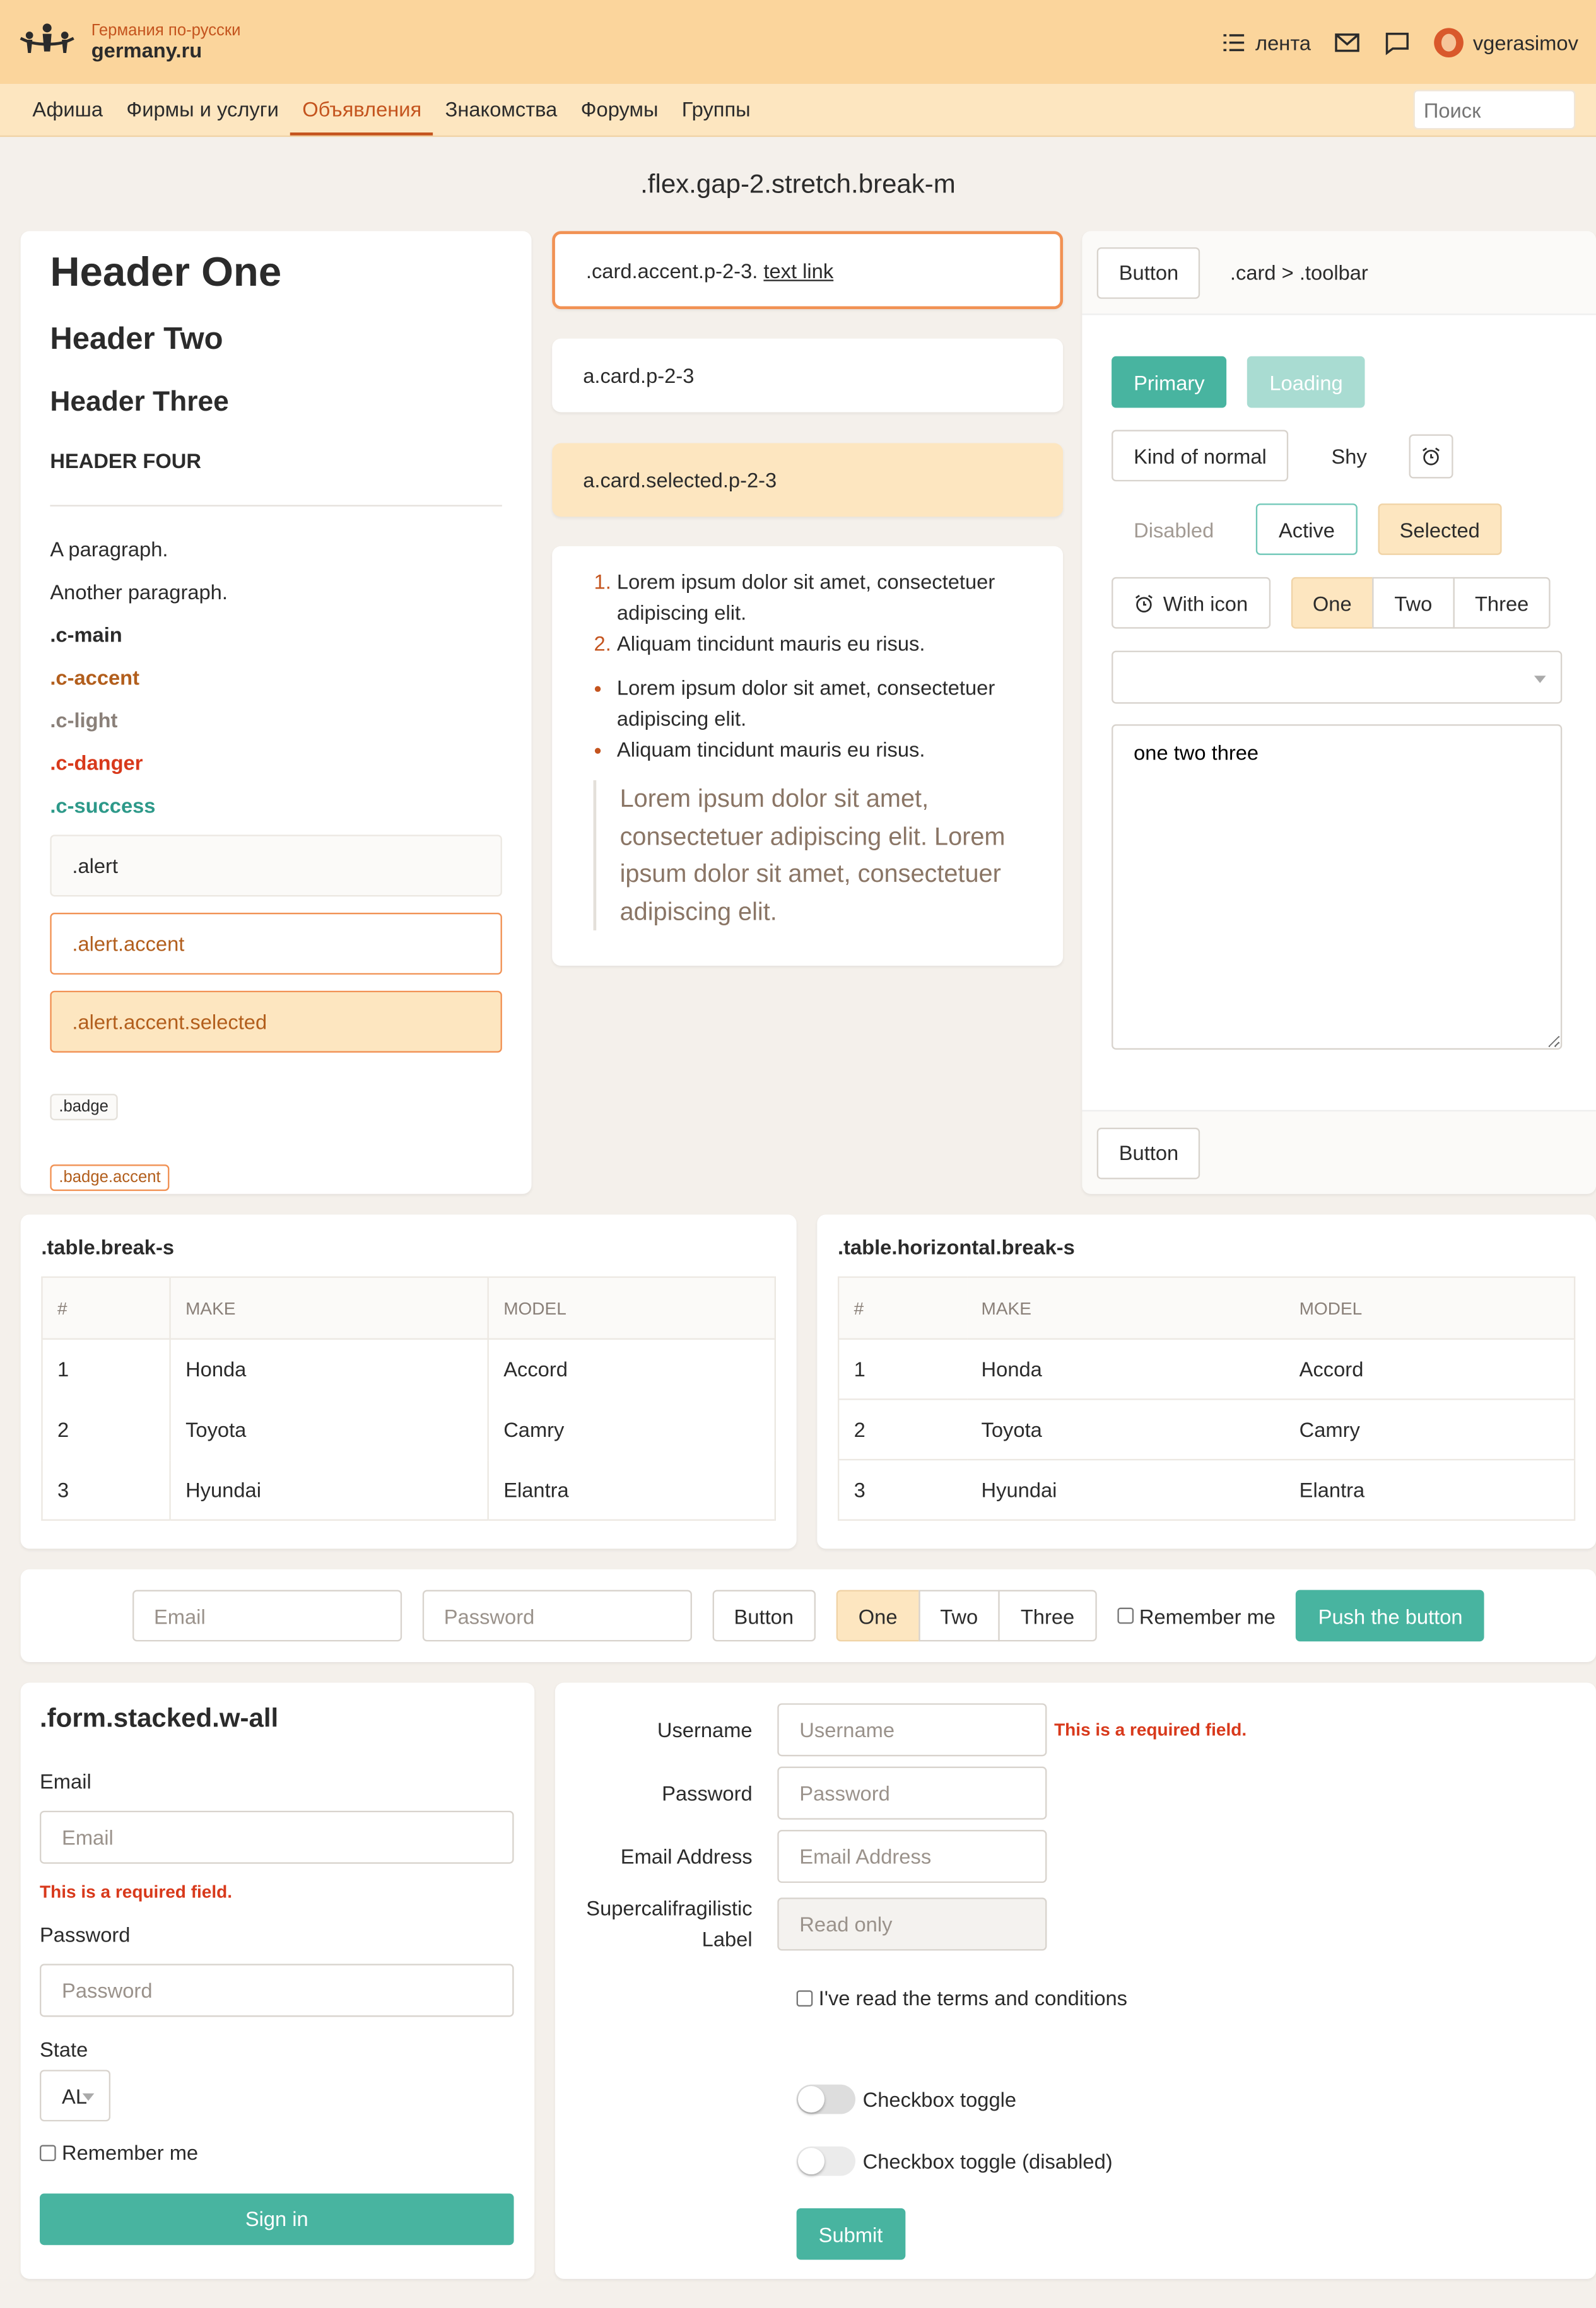 This screenshot has height=2308, width=1596. I want to click on table-row: 3 Hyundai Elantra, so click(1206, 1490).